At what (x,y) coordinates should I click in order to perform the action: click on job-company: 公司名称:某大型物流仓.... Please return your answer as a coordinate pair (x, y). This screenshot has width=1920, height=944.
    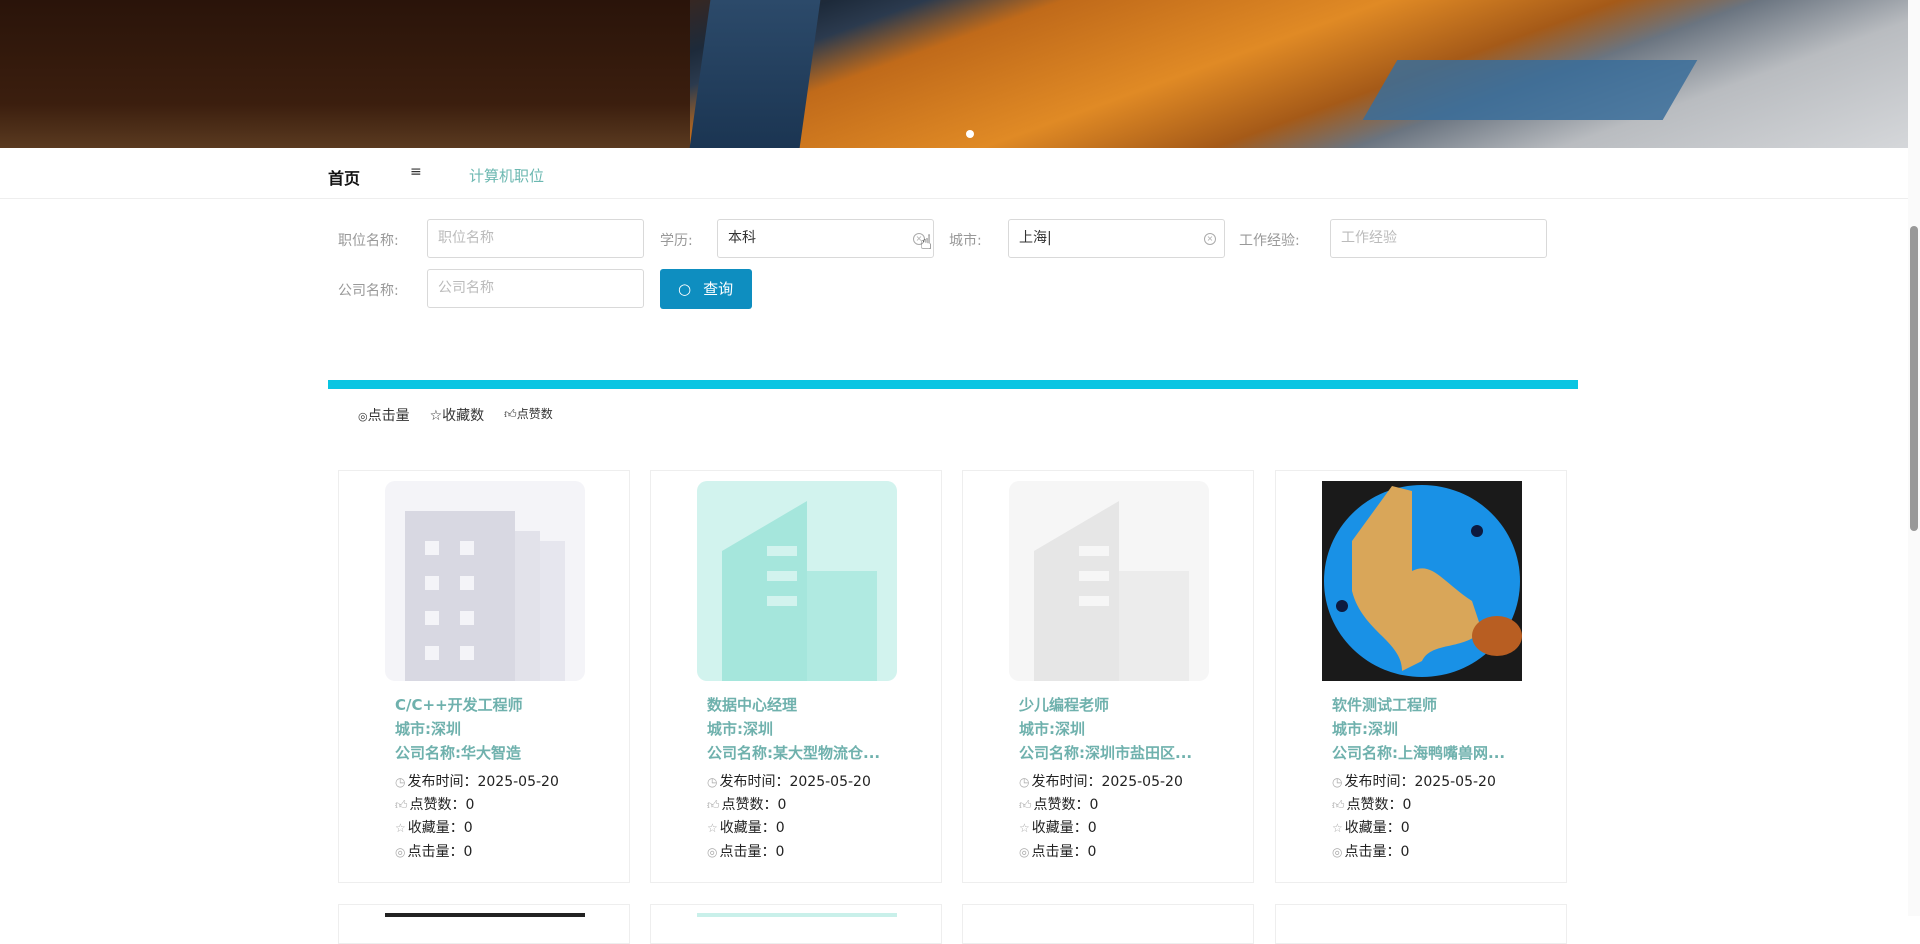
    Looking at the image, I should click on (794, 753).